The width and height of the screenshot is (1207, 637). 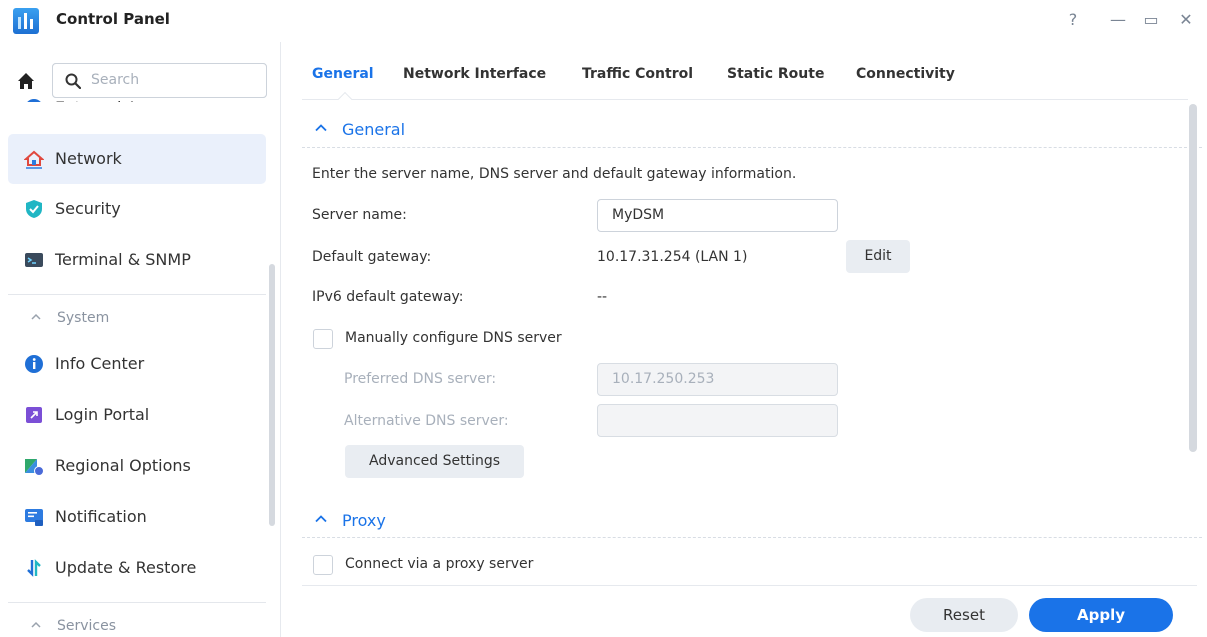 I want to click on sidebar-item-login-portal: Login Portal, so click(x=137, y=415).